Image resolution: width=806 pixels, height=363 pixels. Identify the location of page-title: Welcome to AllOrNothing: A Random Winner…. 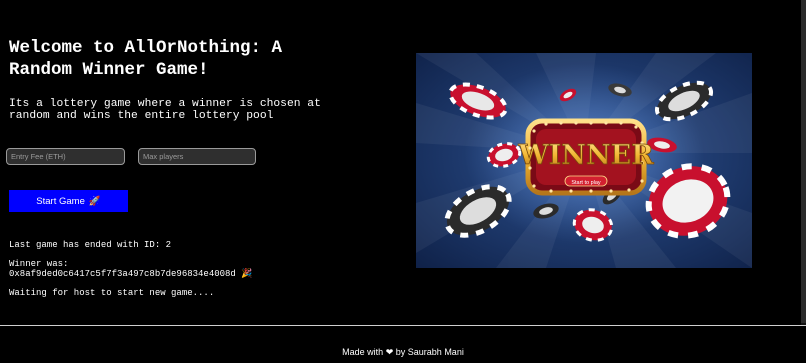
(146, 59).